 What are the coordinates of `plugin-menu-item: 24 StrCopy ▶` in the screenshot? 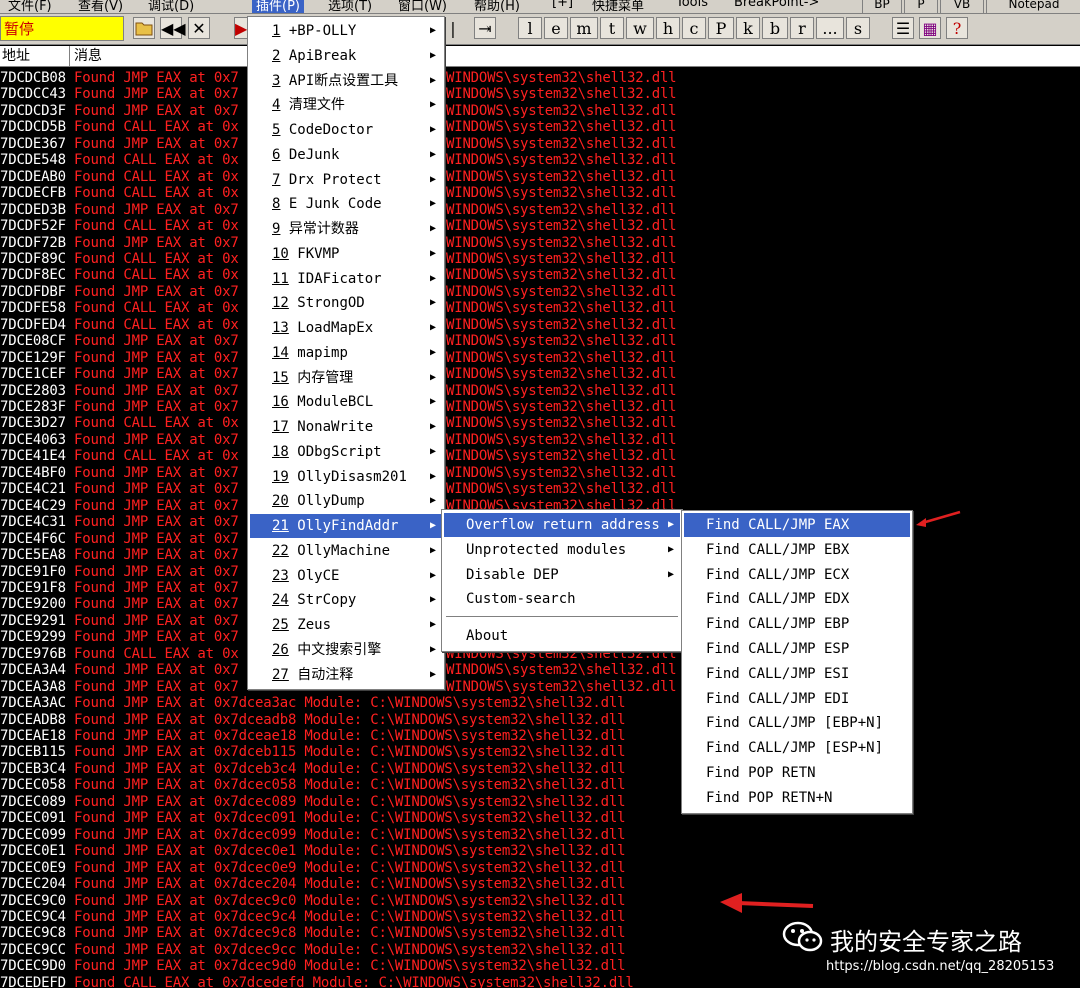 It's located at (346, 600).